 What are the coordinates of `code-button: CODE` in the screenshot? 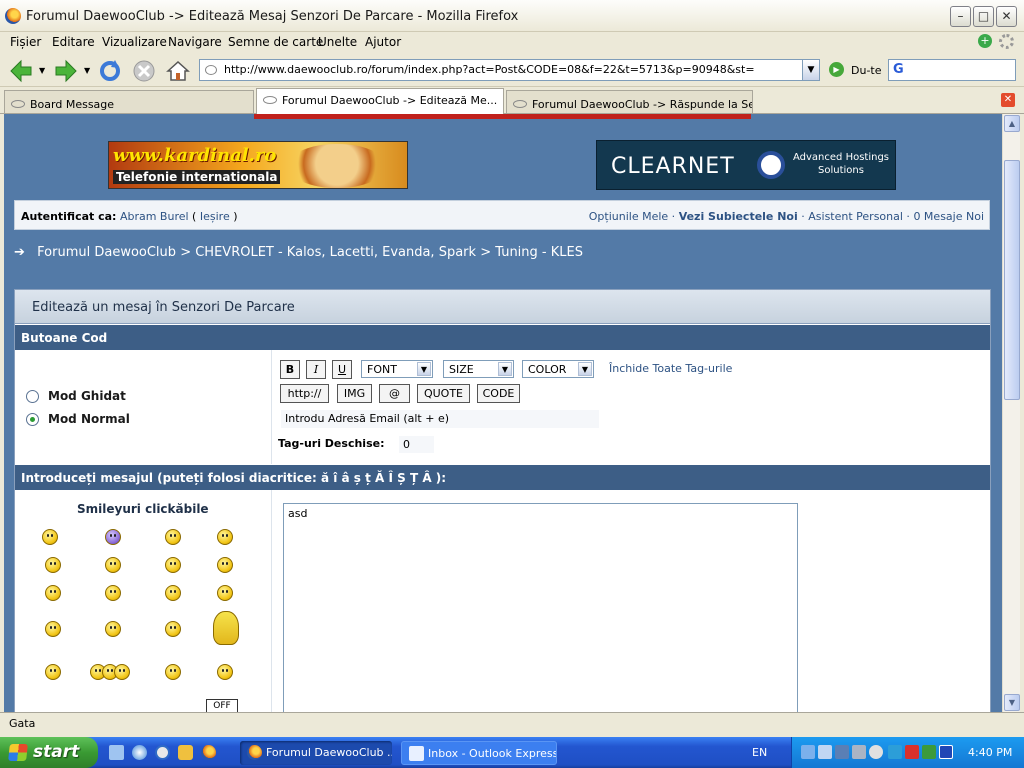 It's located at (498, 393).